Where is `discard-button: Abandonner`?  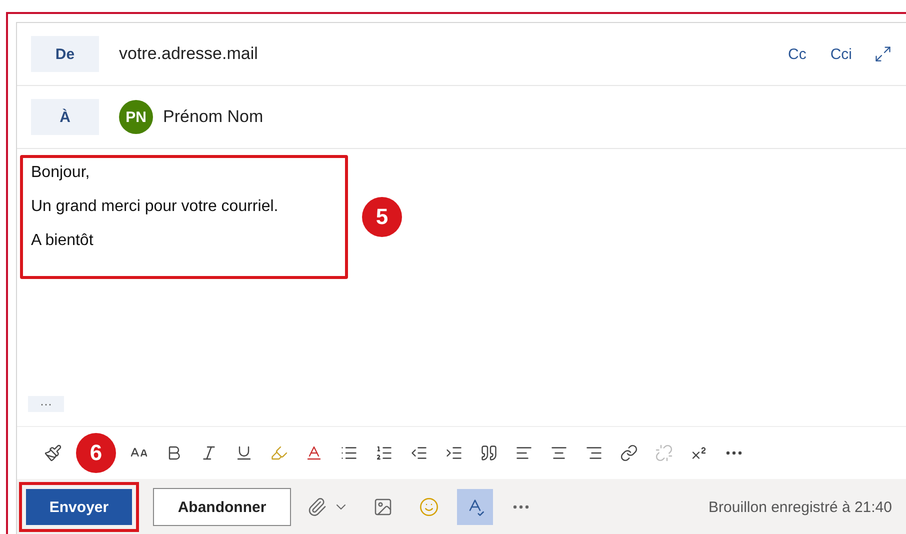
discard-button: Abandonner is located at coordinates (222, 507).